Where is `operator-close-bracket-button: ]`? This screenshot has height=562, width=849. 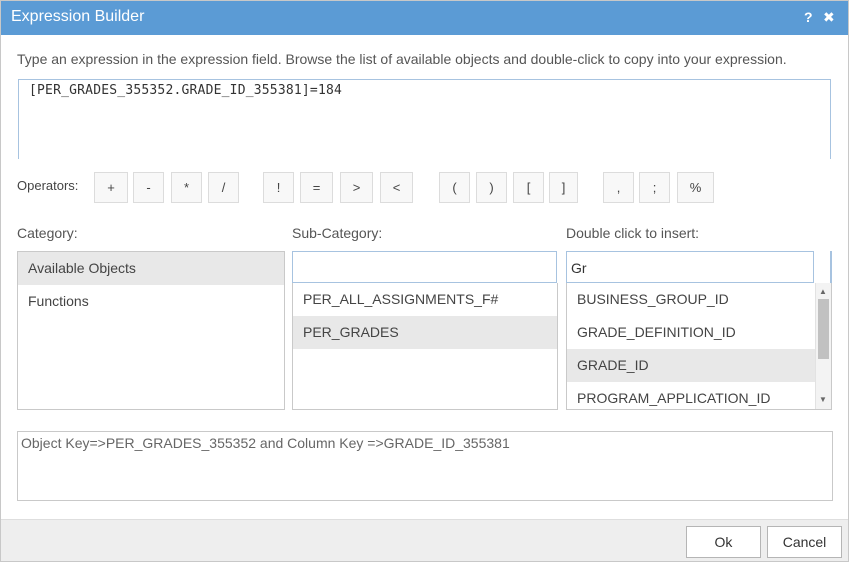
operator-close-bracket-button: ] is located at coordinates (563, 187).